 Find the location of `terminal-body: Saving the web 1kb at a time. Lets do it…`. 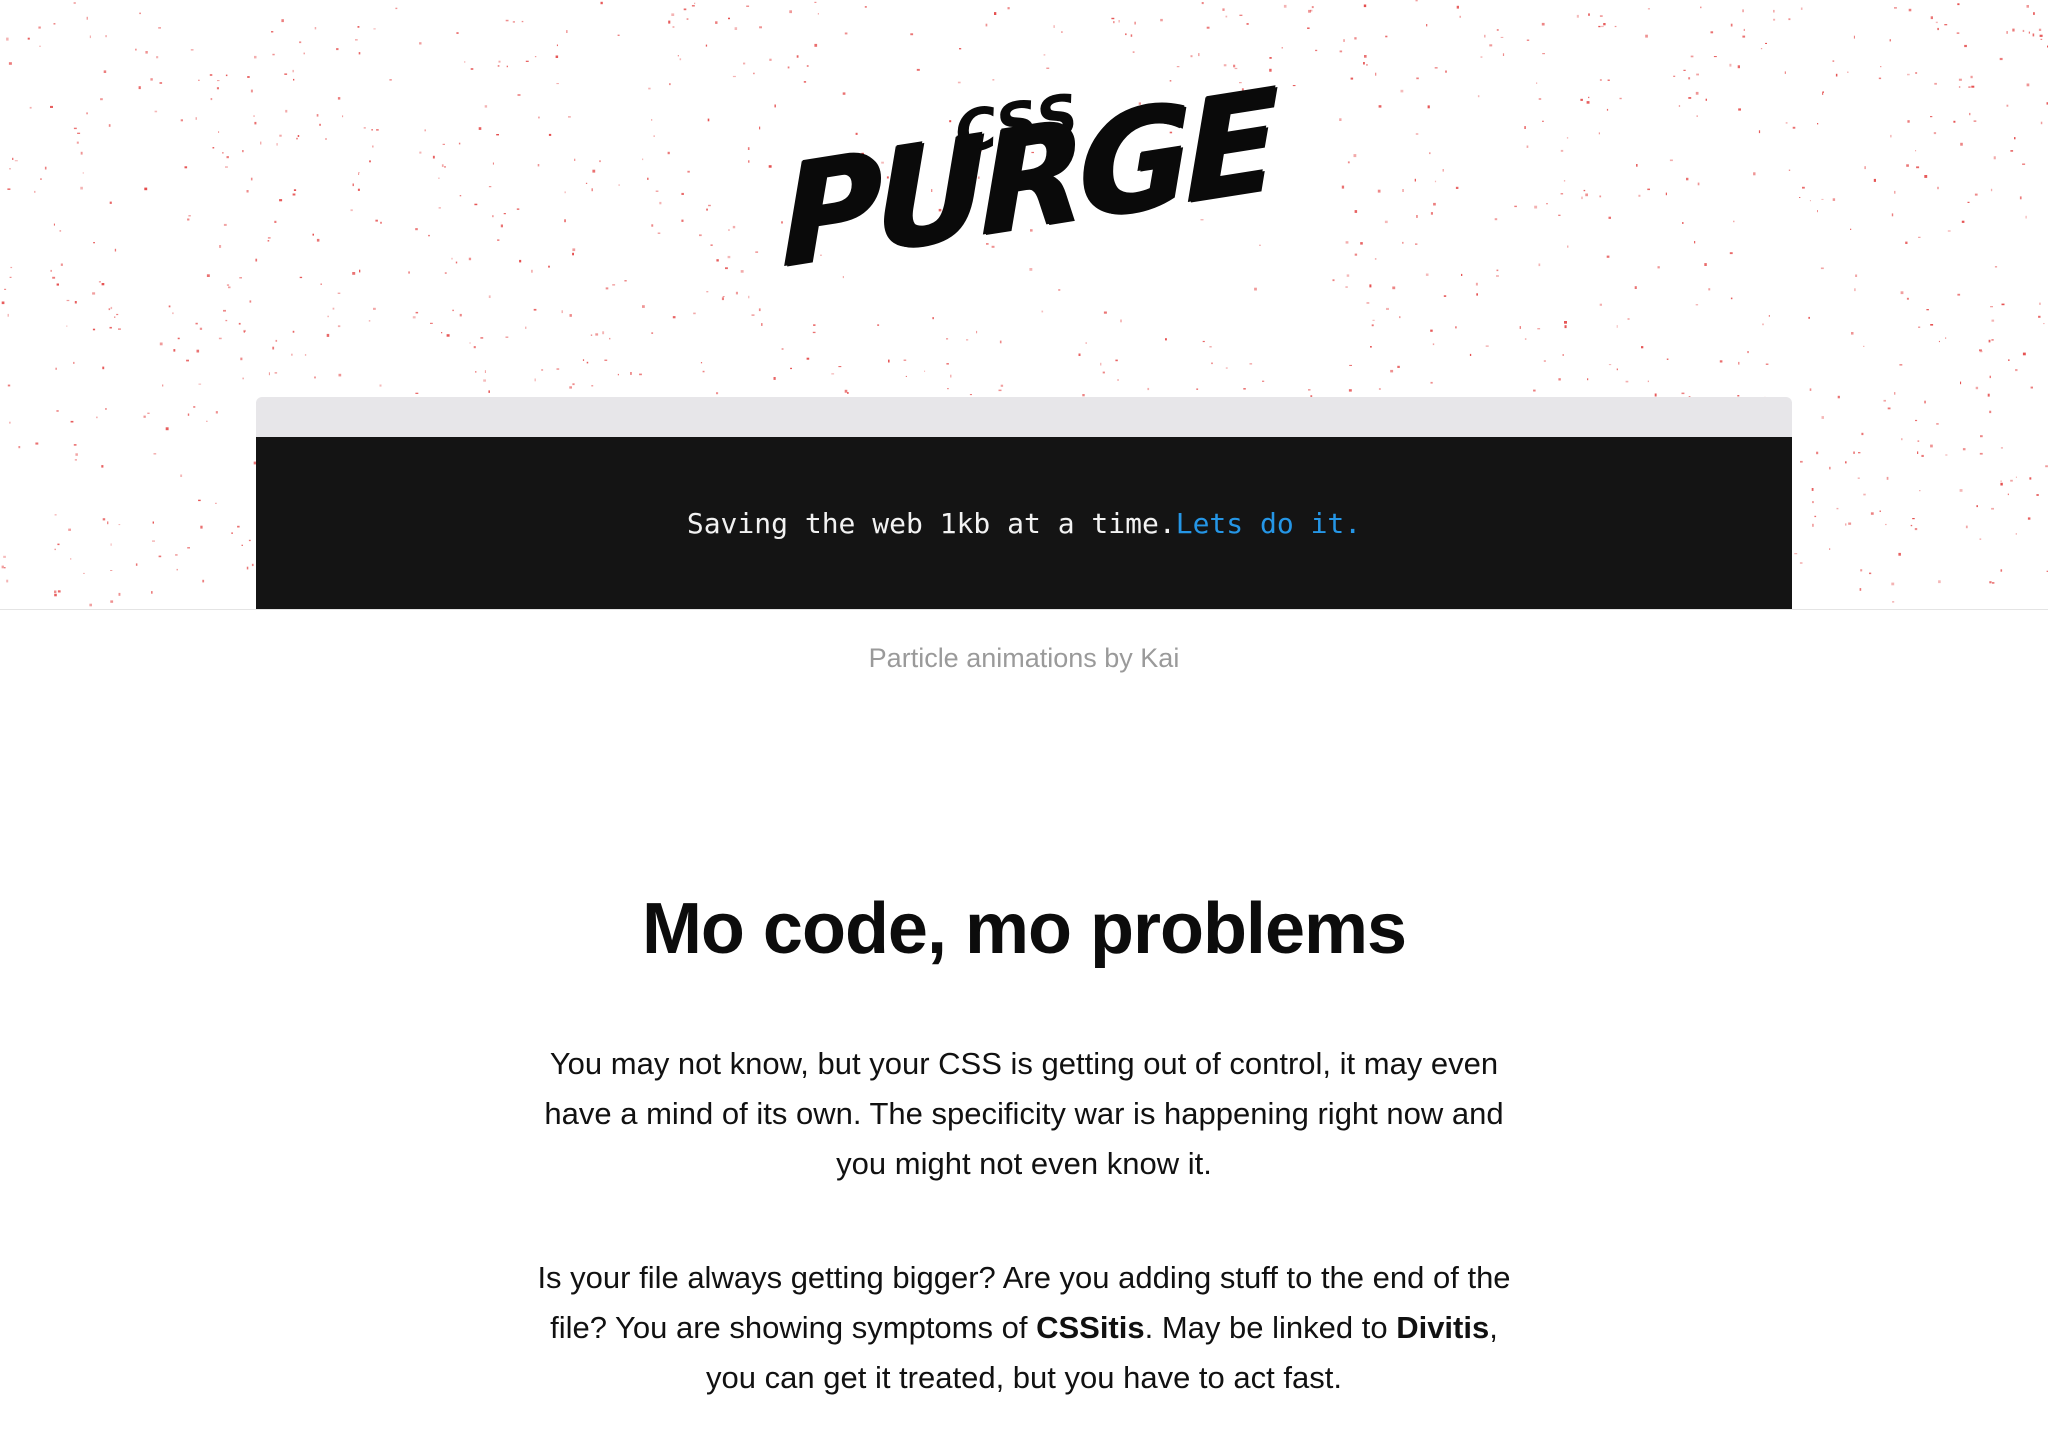

terminal-body: Saving the web 1kb at a time. Lets do it… is located at coordinates (1024, 523).